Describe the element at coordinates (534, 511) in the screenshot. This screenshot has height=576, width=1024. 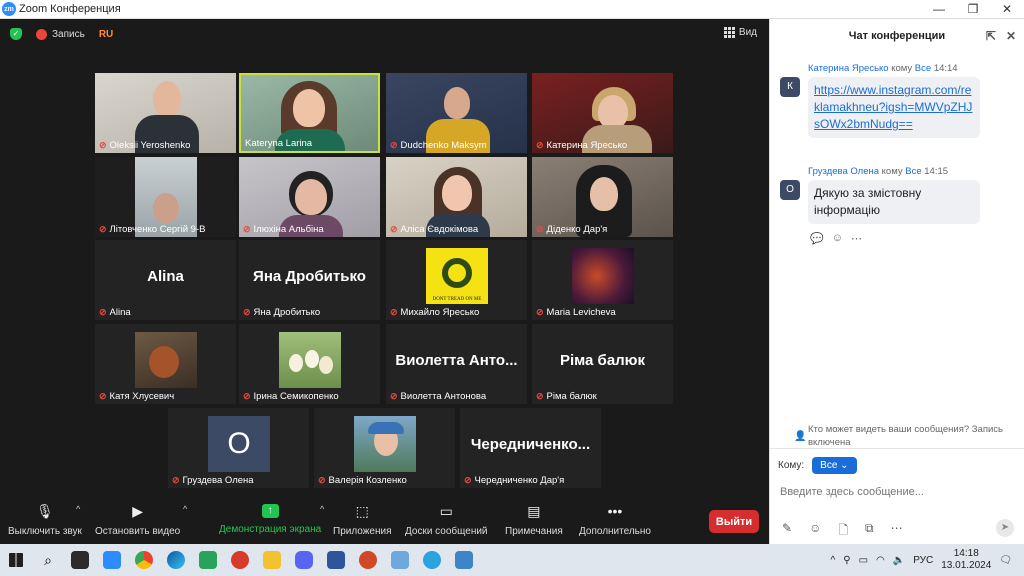
I see `notes-icon: ▤` at that location.